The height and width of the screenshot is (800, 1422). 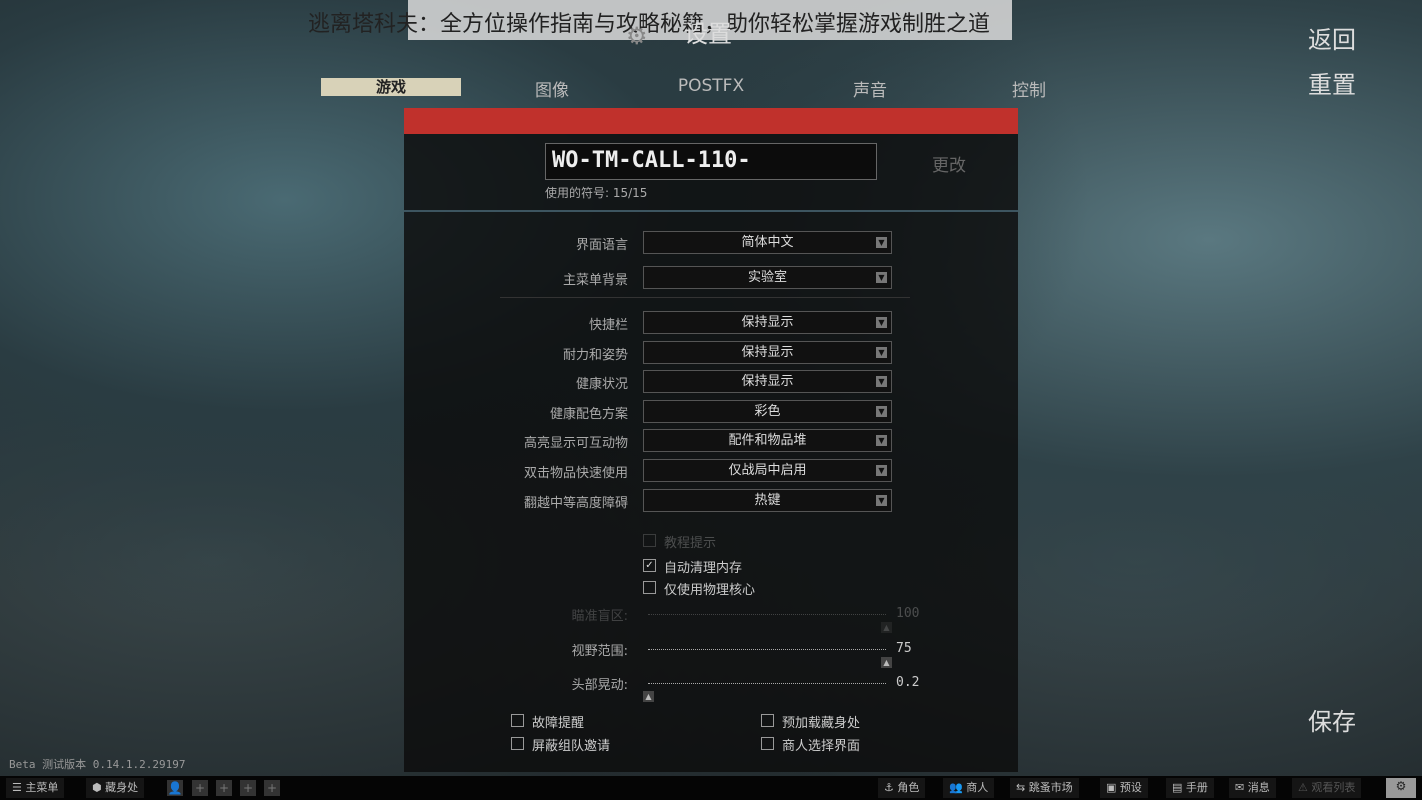 I want to click on setting-label: 界面语言, so click(x=601, y=245).